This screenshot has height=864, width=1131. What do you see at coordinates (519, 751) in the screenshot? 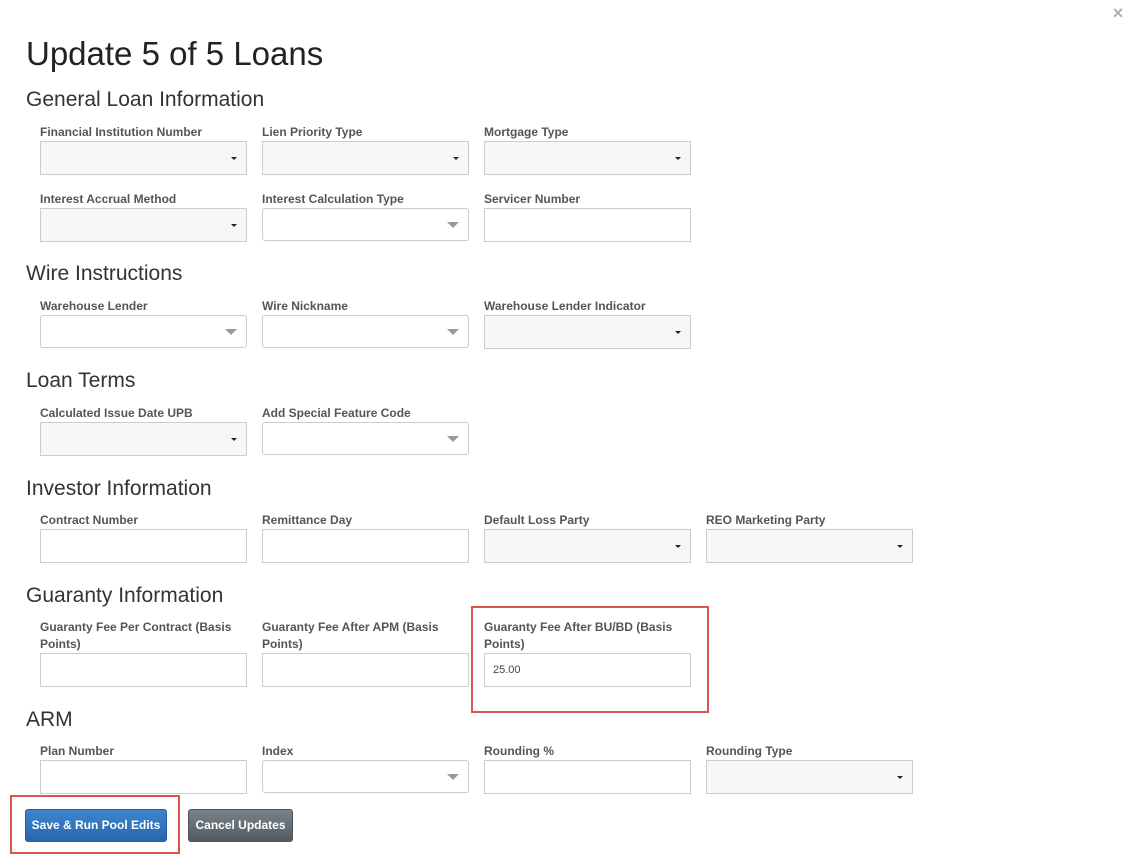
I see `field-label: Rounding %` at bounding box center [519, 751].